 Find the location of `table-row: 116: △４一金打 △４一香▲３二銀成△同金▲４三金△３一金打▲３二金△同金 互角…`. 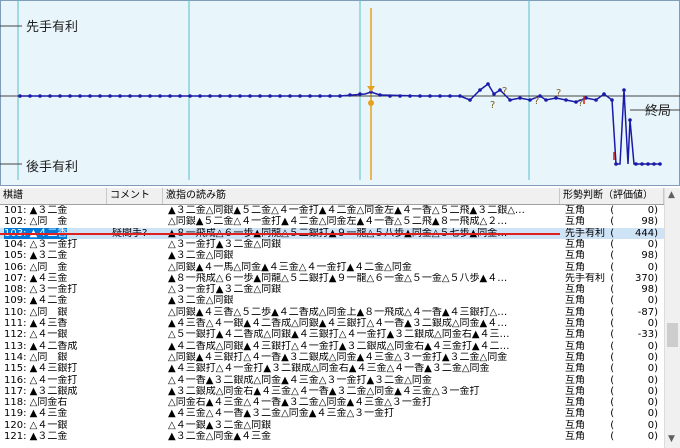

table-row: 116: △４一金打 △４一香▲３二銀成△同金▲４三金△３一金打▲３二金△同金 互角… is located at coordinates (332, 380).